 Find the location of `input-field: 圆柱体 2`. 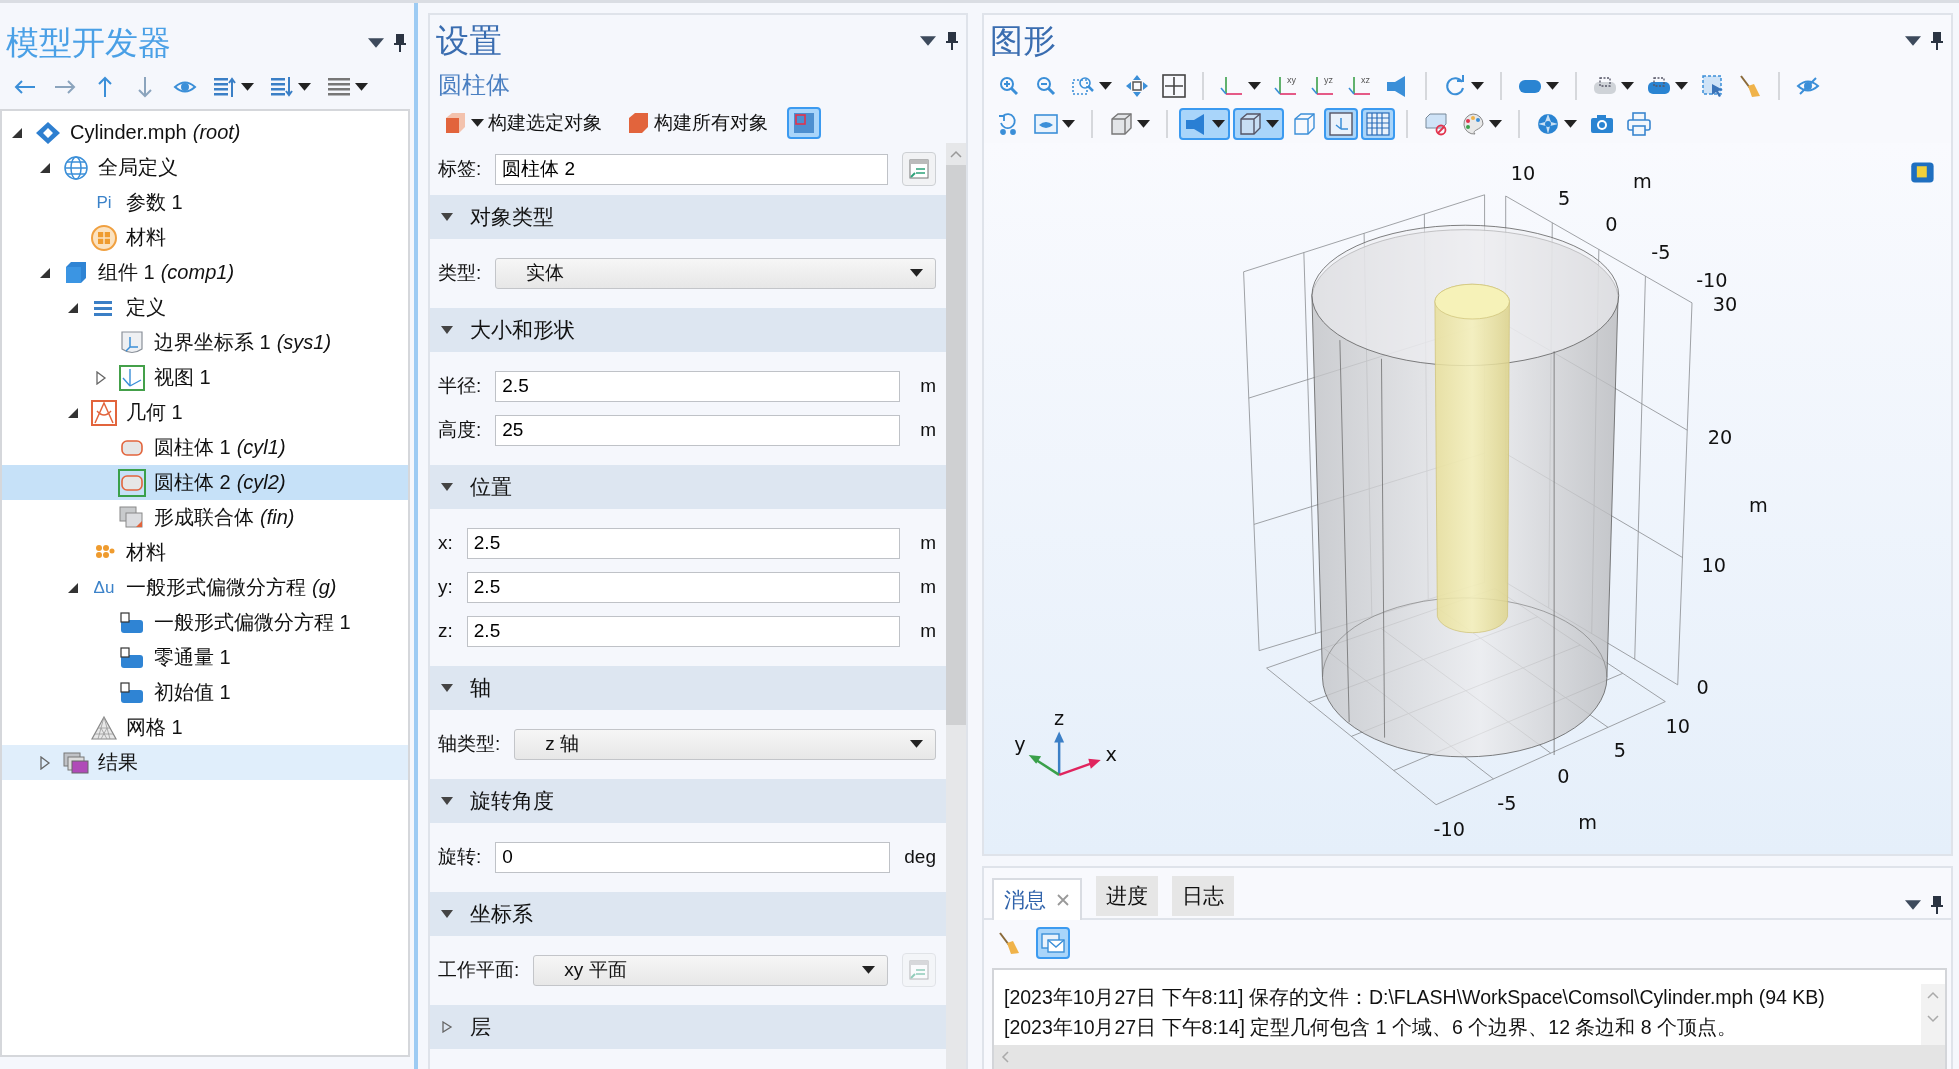

input-field: 圆柱体 2 is located at coordinates (691, 169).